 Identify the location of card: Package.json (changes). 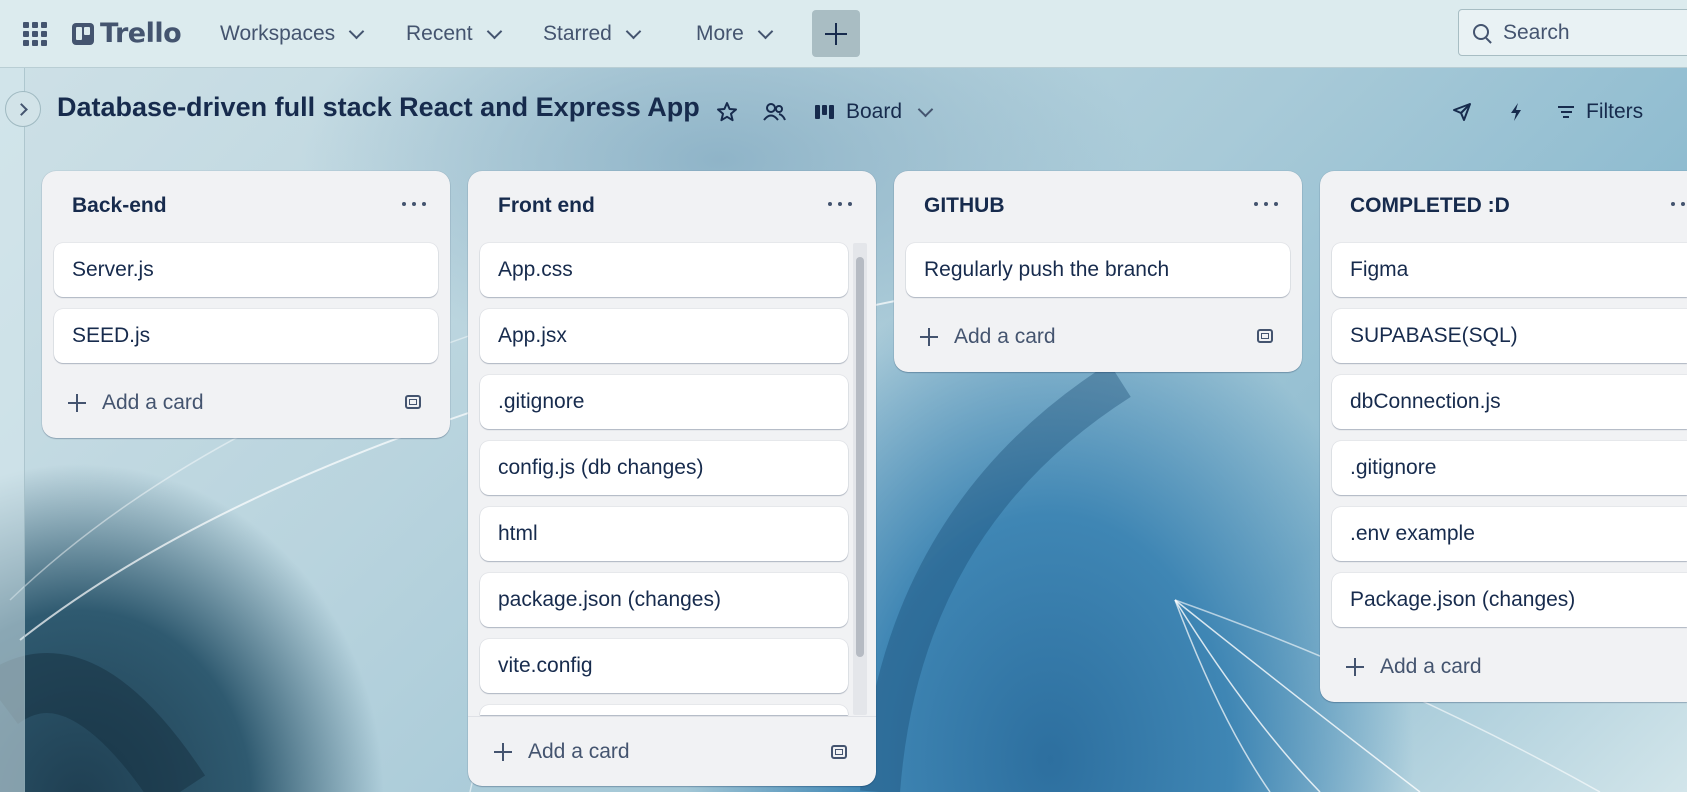
(1509, 600).